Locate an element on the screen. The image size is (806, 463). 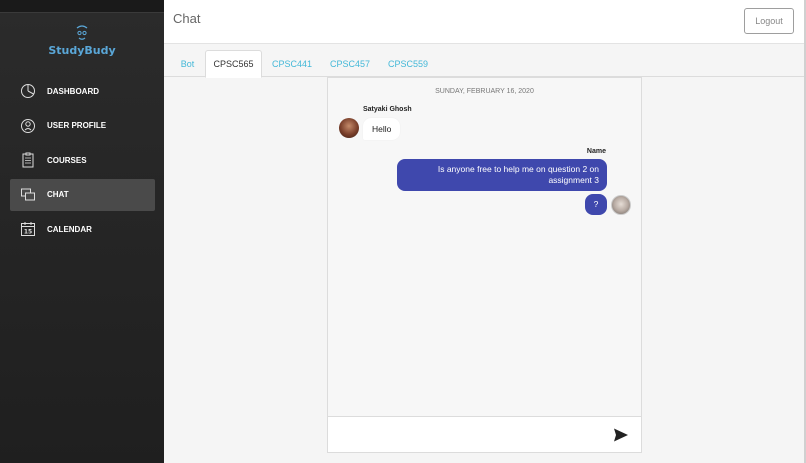
dashboard-icon is located at coordinates (28, 91).